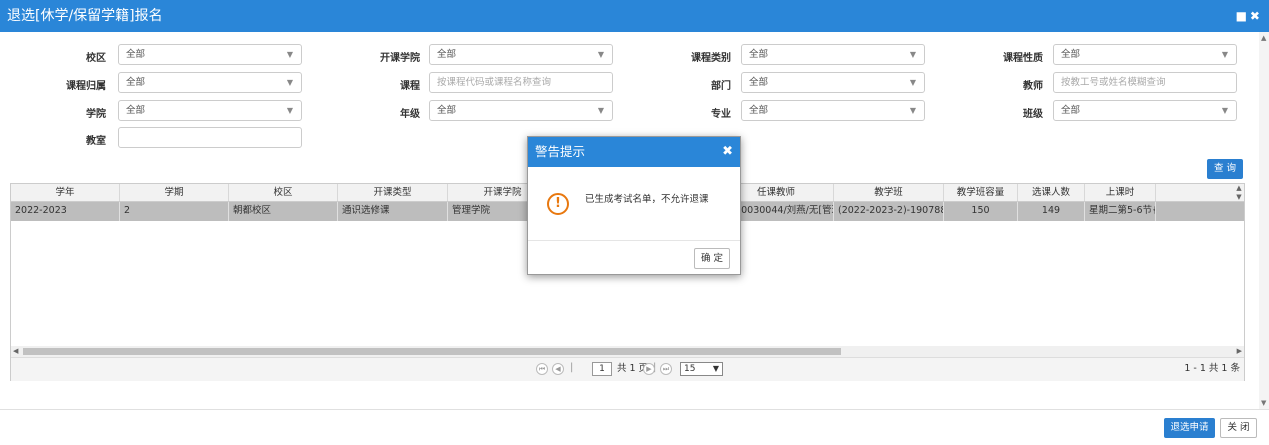  I want to click on page-size-value: 15, so click(690, 369).